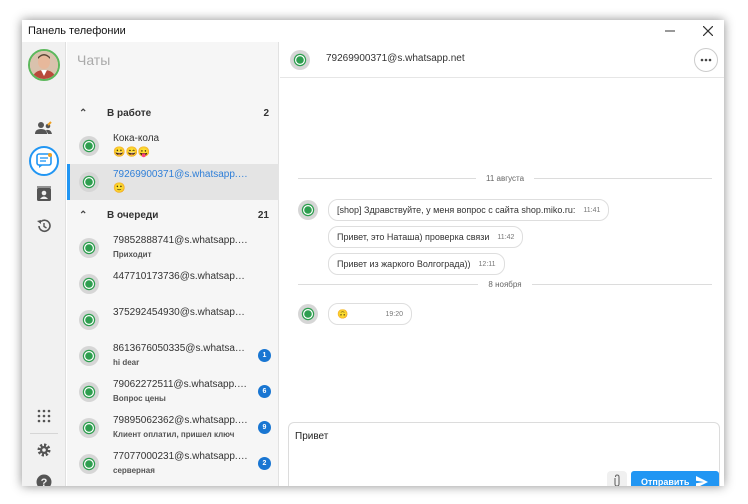 Image resolution: width=748 pixels, height=504 pixels. I want to click on address-book-nav, so click(44, 194).